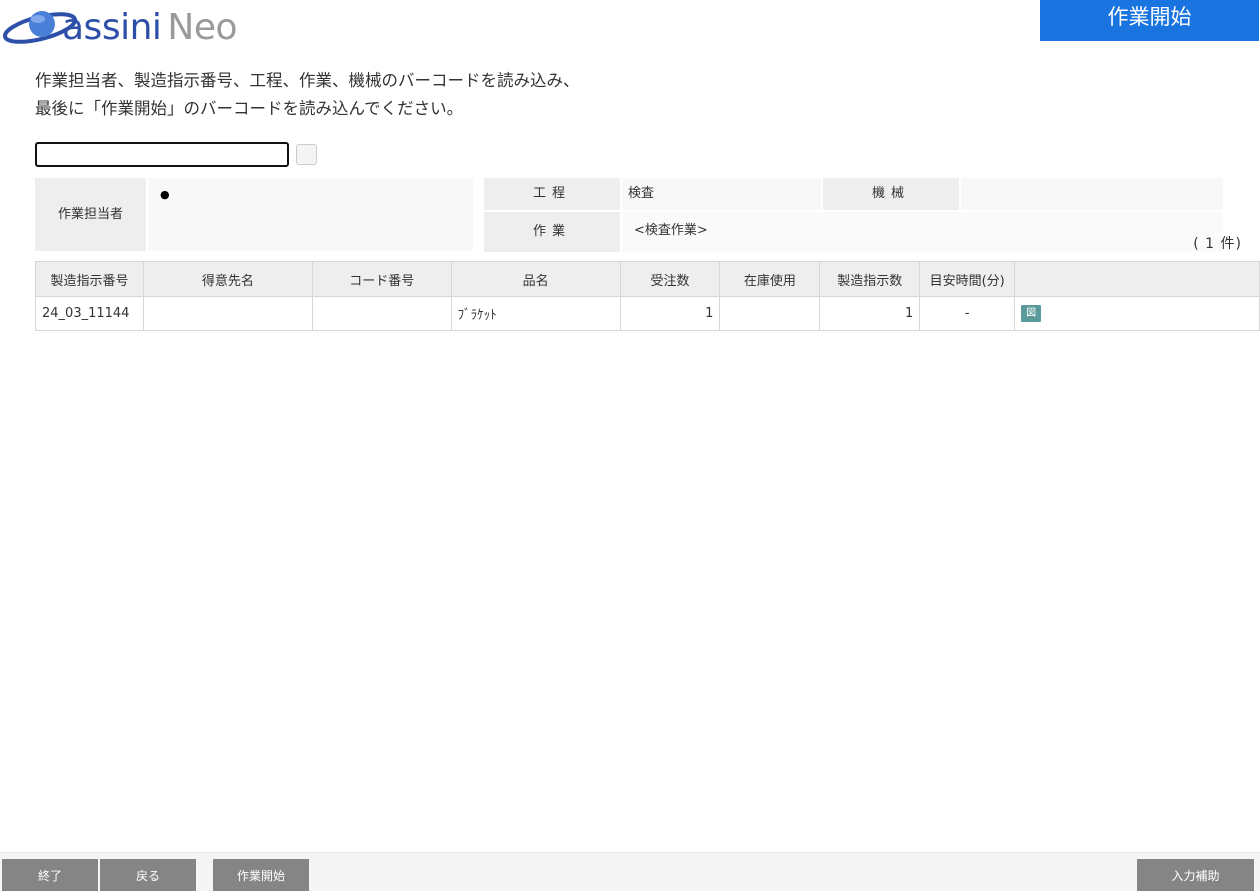 This screenshot has height=891, width=1260. I want to click on start-work-button: 作業開始, so click(261, 875).